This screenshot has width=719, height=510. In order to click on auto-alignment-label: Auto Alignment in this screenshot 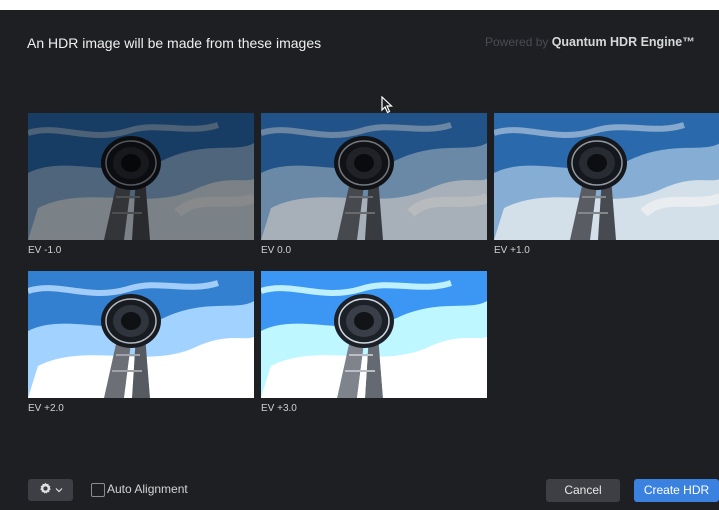, I will do `click(147, 489)`.